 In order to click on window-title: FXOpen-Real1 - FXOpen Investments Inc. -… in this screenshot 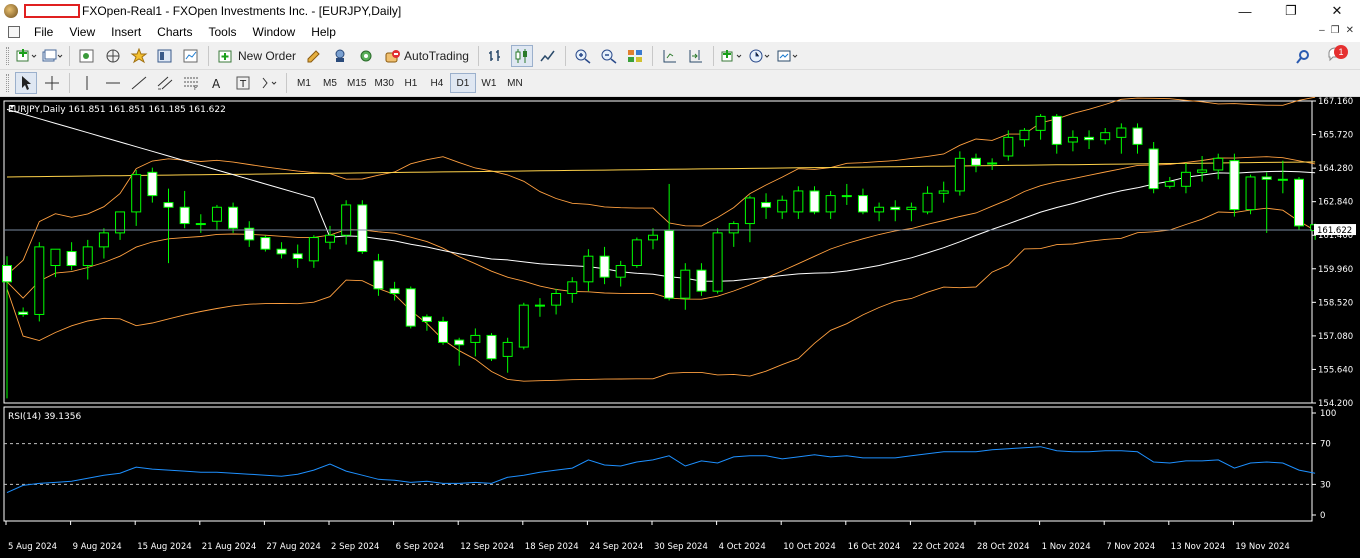, I will do `click(242, 11)`.